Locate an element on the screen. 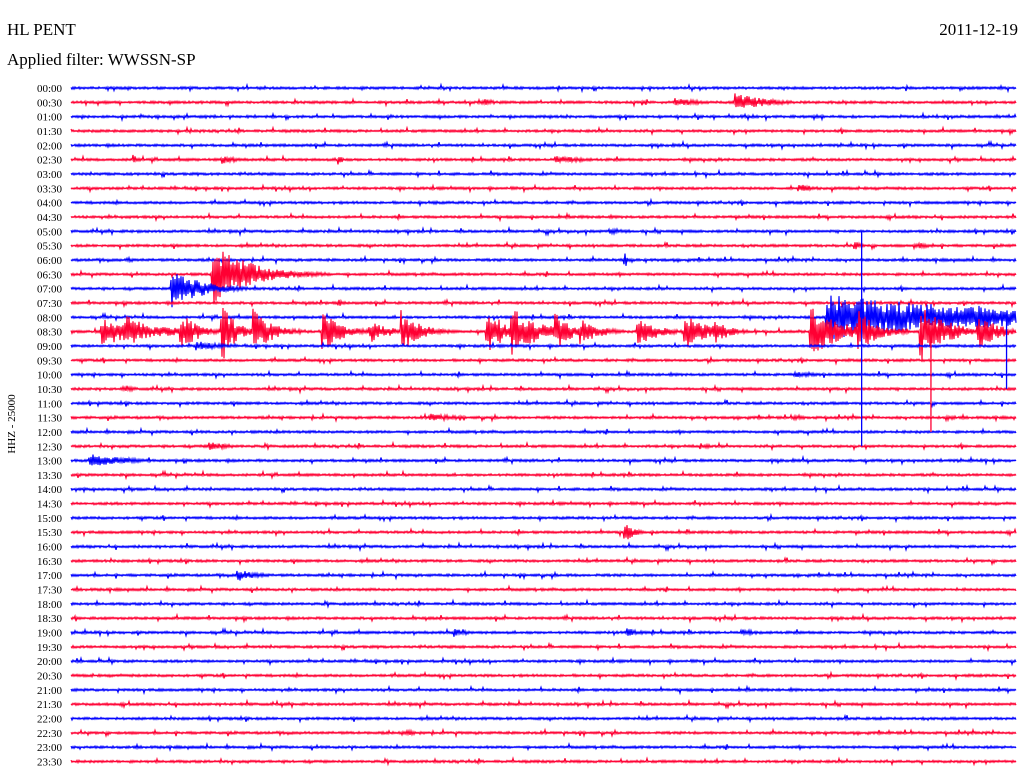  time-tick-label: 05:30 is located at coordinates (50, 247).